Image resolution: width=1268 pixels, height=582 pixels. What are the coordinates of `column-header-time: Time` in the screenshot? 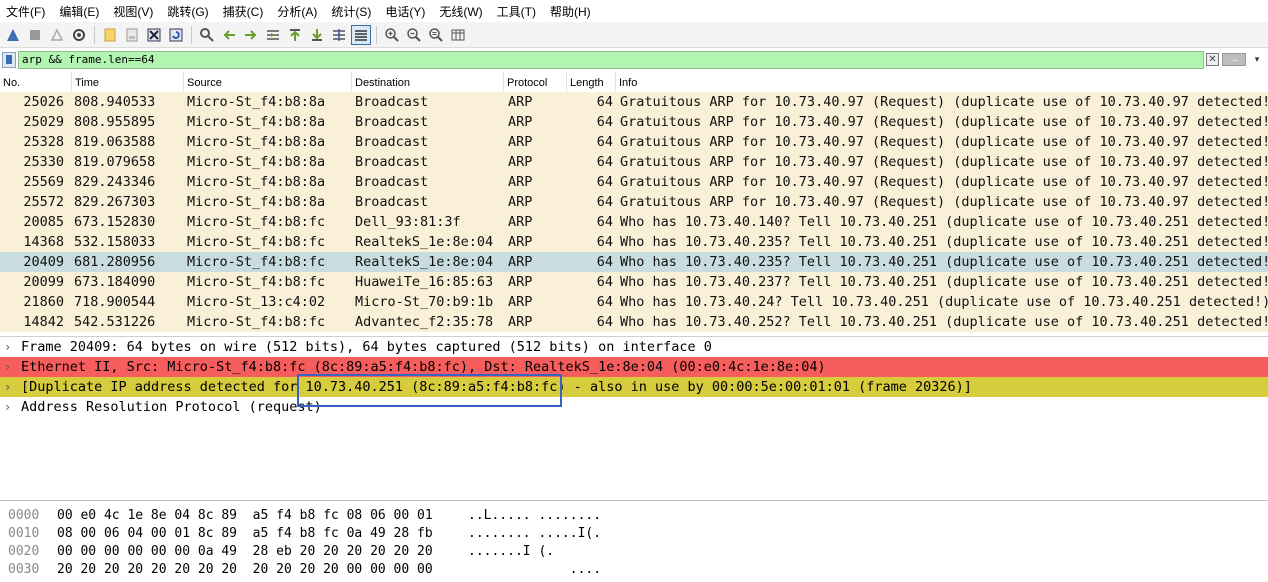 It's located at (128, 82).